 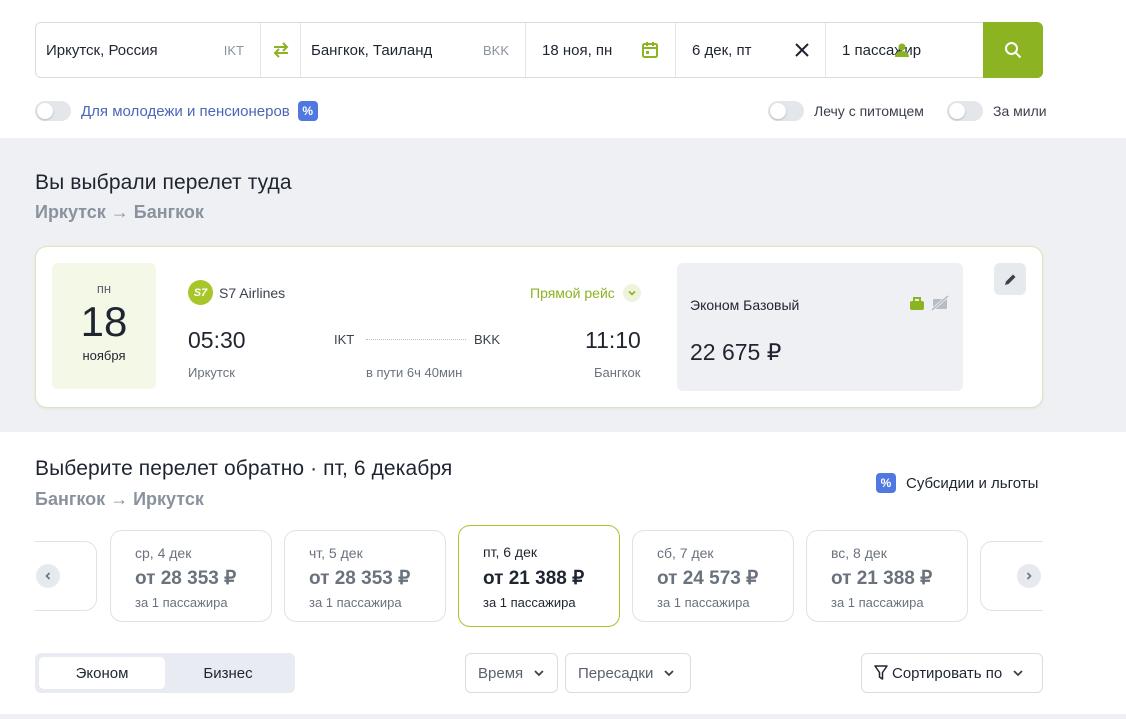 What do you see at coordinates (102, 50) in the screenshot?
I see `origin-city: Иркутск, Россия` at bounding box center [102, 50].